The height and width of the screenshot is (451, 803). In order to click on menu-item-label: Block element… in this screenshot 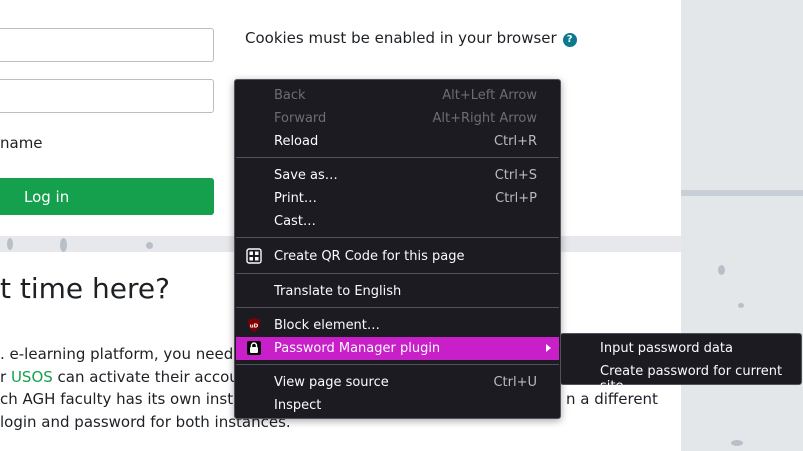, I will do `click(327, 325)`.